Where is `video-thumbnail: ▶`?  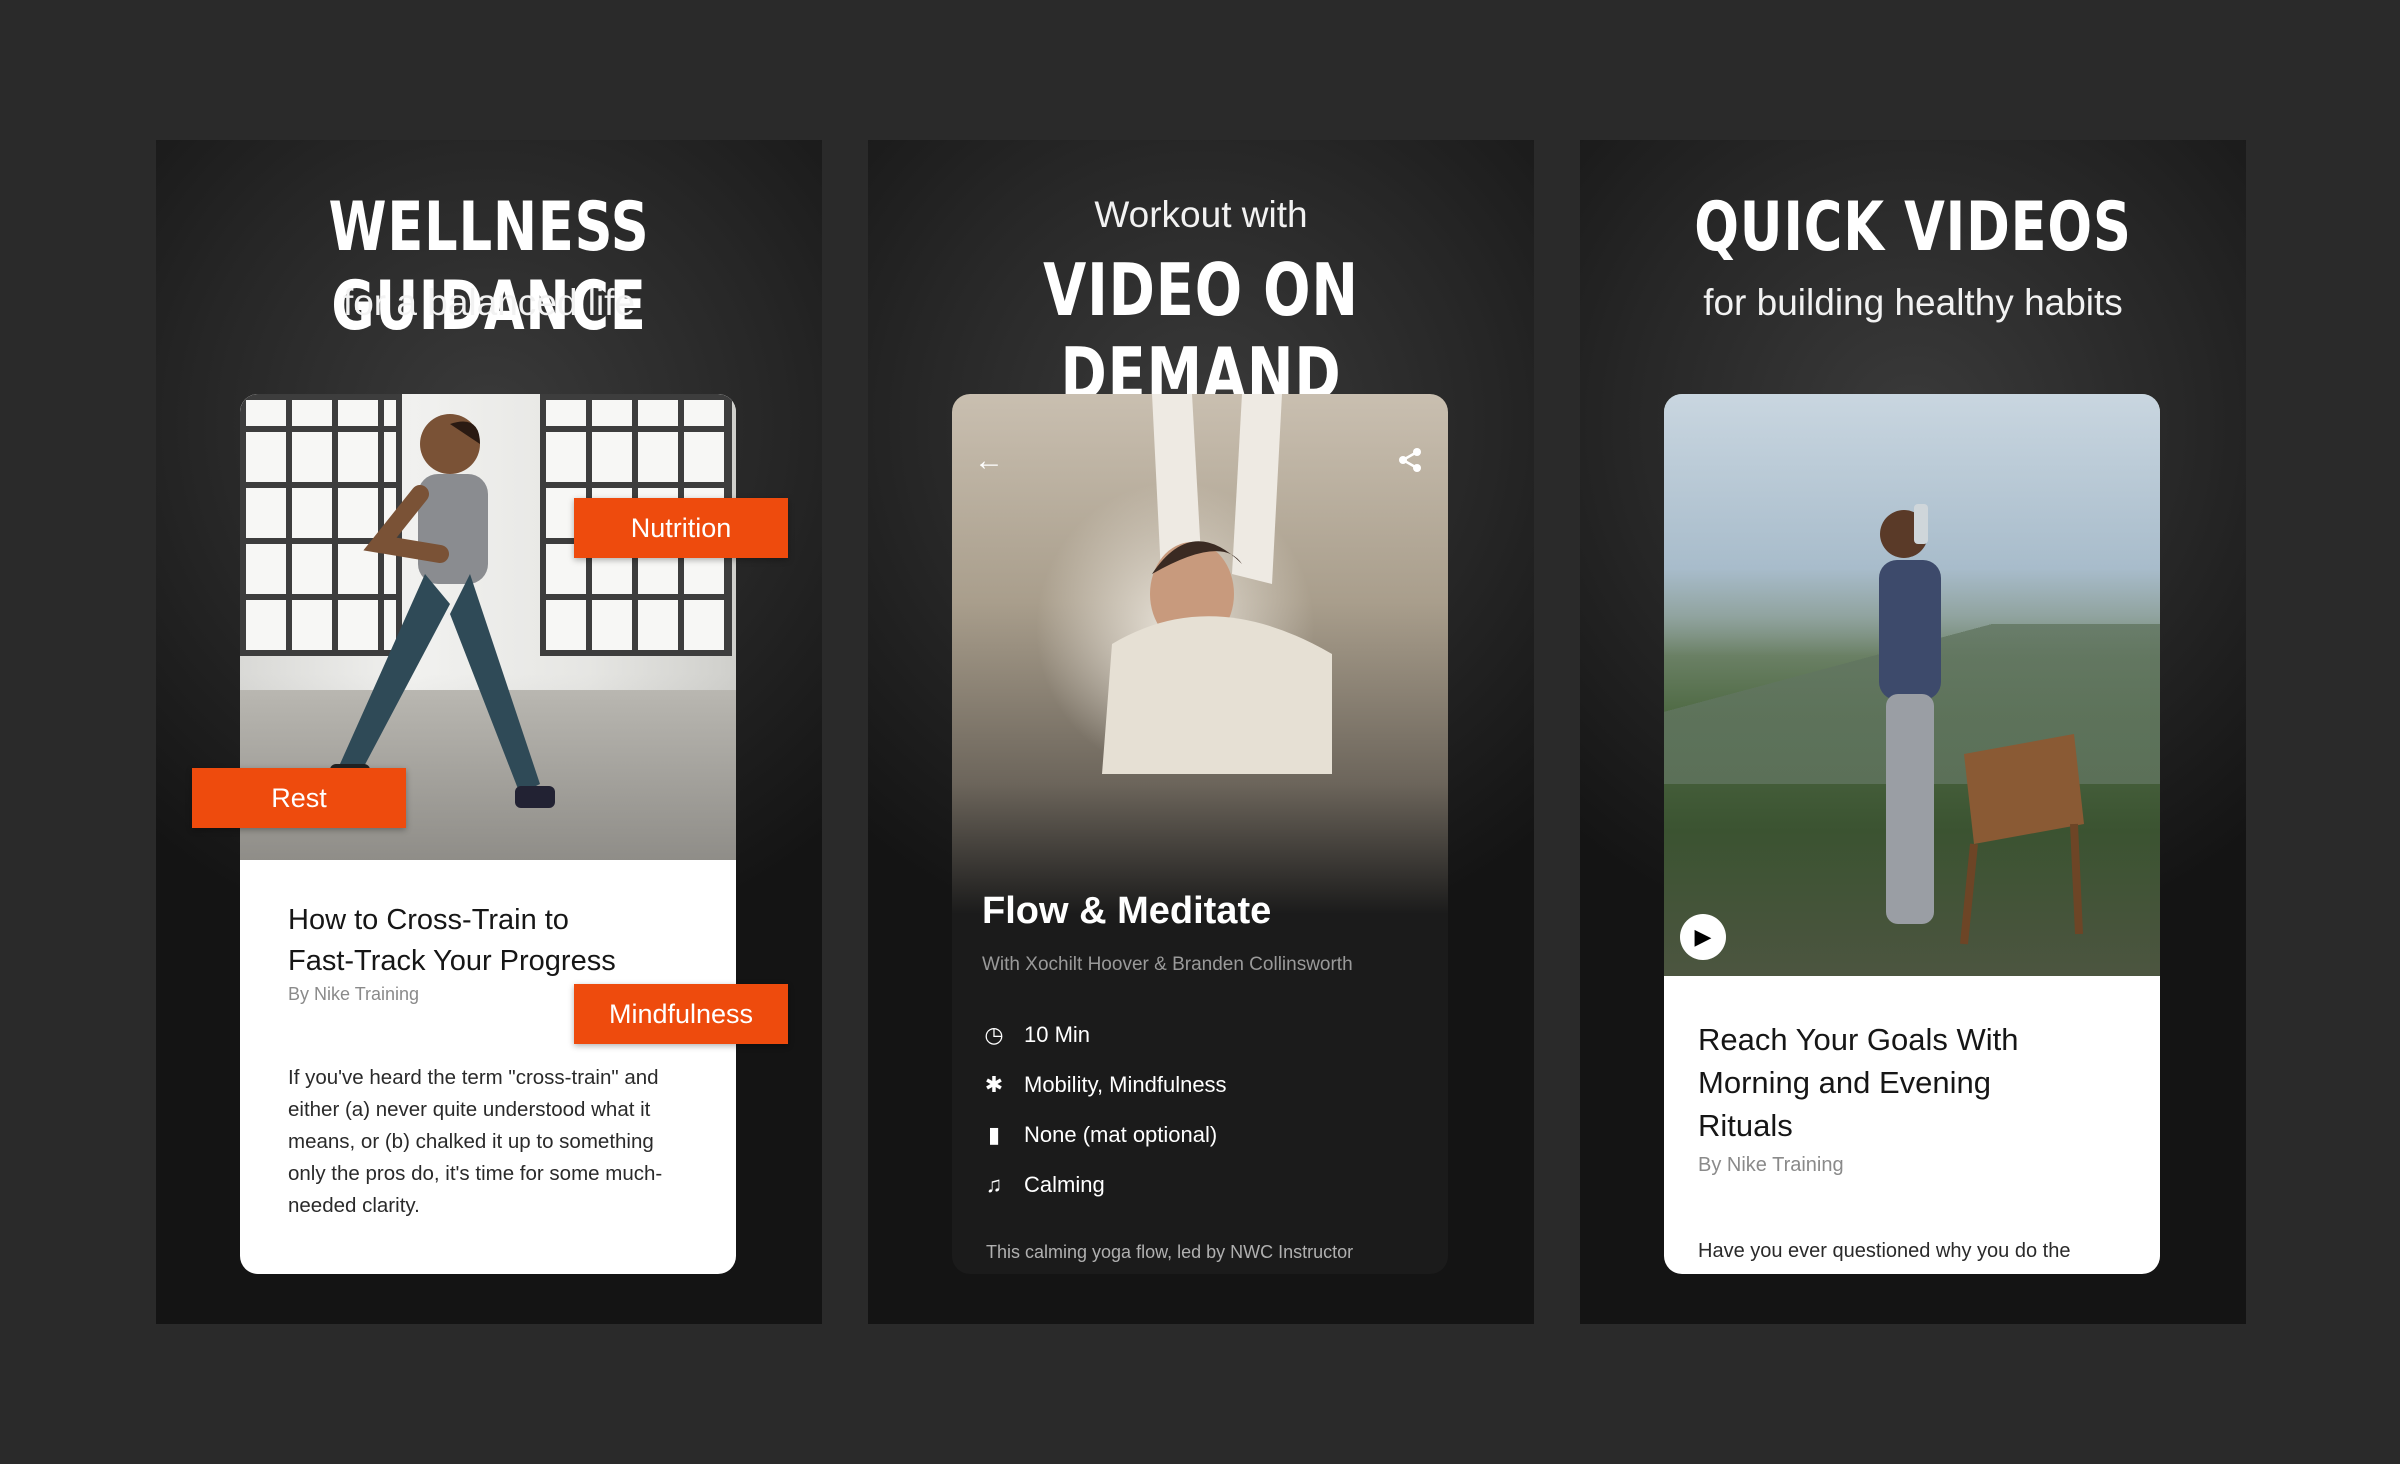
video-thumbnail: ▶ is located at coordinates (1912, 685).